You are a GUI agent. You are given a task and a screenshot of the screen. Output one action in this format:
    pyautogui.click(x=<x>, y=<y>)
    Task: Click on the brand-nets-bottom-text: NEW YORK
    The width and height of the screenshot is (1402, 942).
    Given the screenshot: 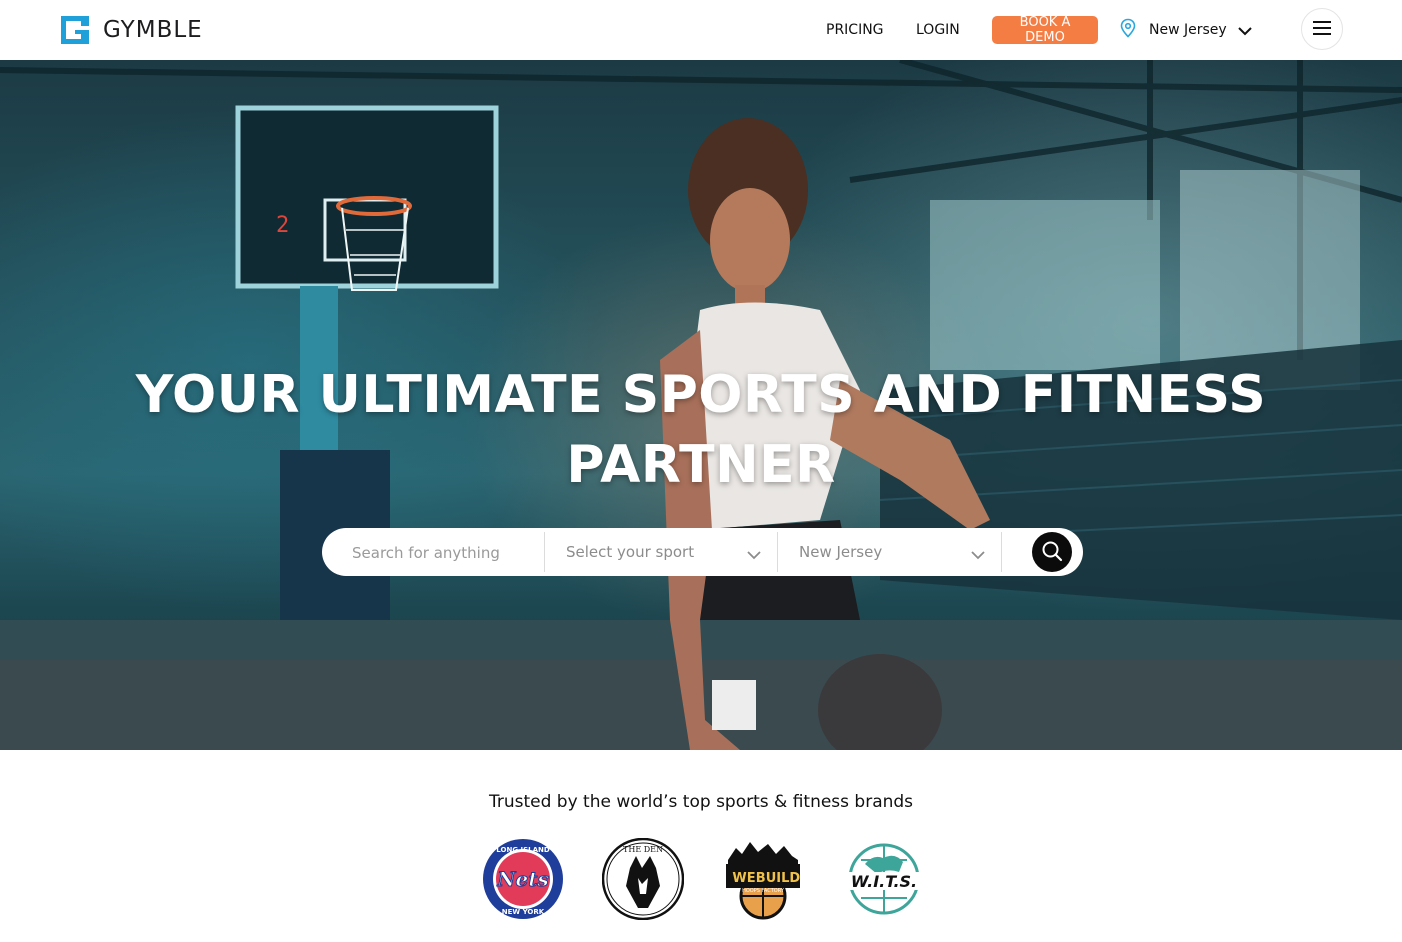 What is the action you would take?
    pyautogui.click(x=523, y=912)
    